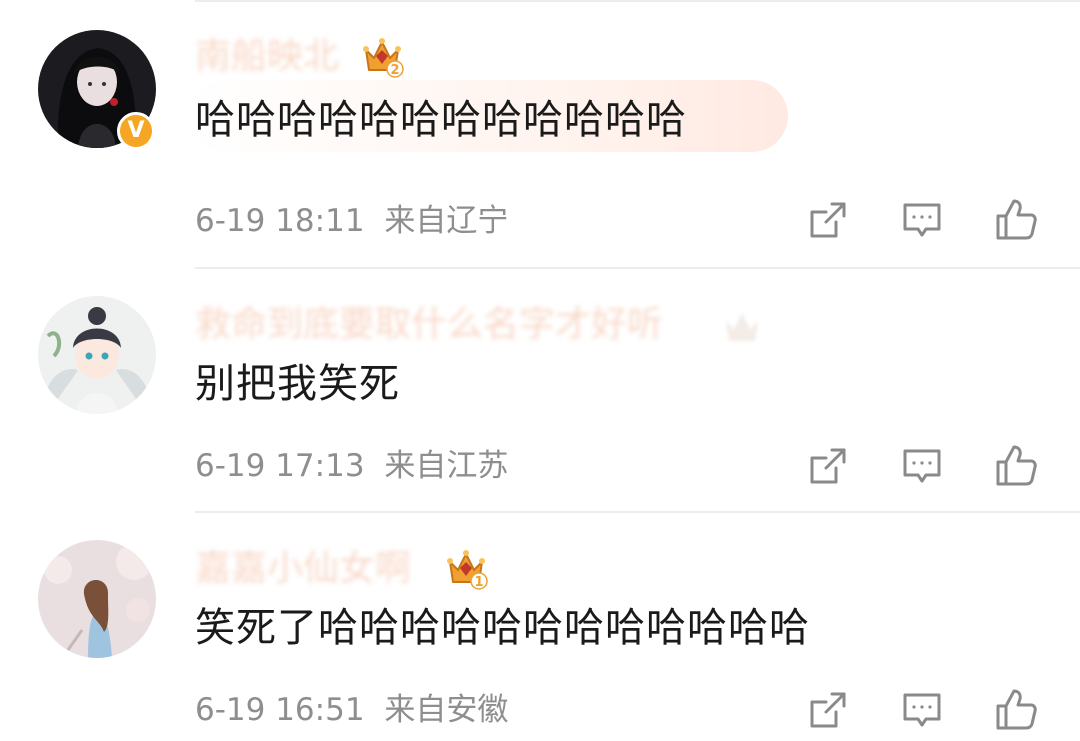 The width and height of the screenshot is (1080, 741). Describe the element at coordinates (280, 710) in the screenshot. I see `comment-time: 6-19 16:51` at that location.